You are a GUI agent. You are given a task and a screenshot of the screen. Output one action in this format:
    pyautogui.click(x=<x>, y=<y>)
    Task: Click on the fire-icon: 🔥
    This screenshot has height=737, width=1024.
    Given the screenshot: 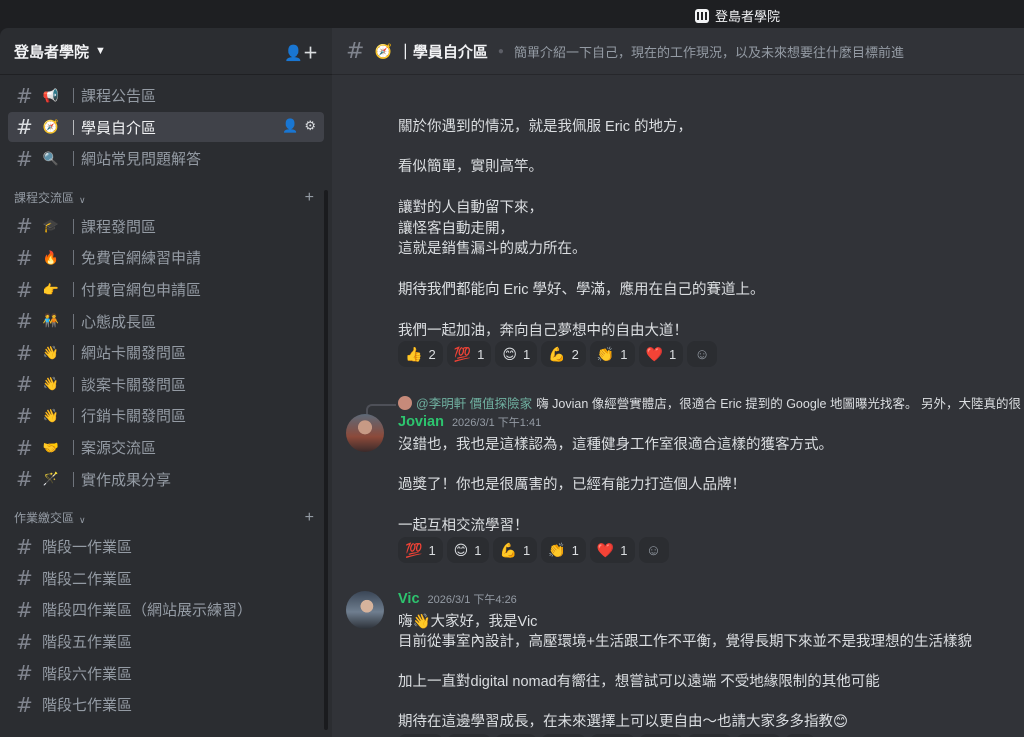 What is the action you would take?
    pyautogui.click(x=51, y=257)
    